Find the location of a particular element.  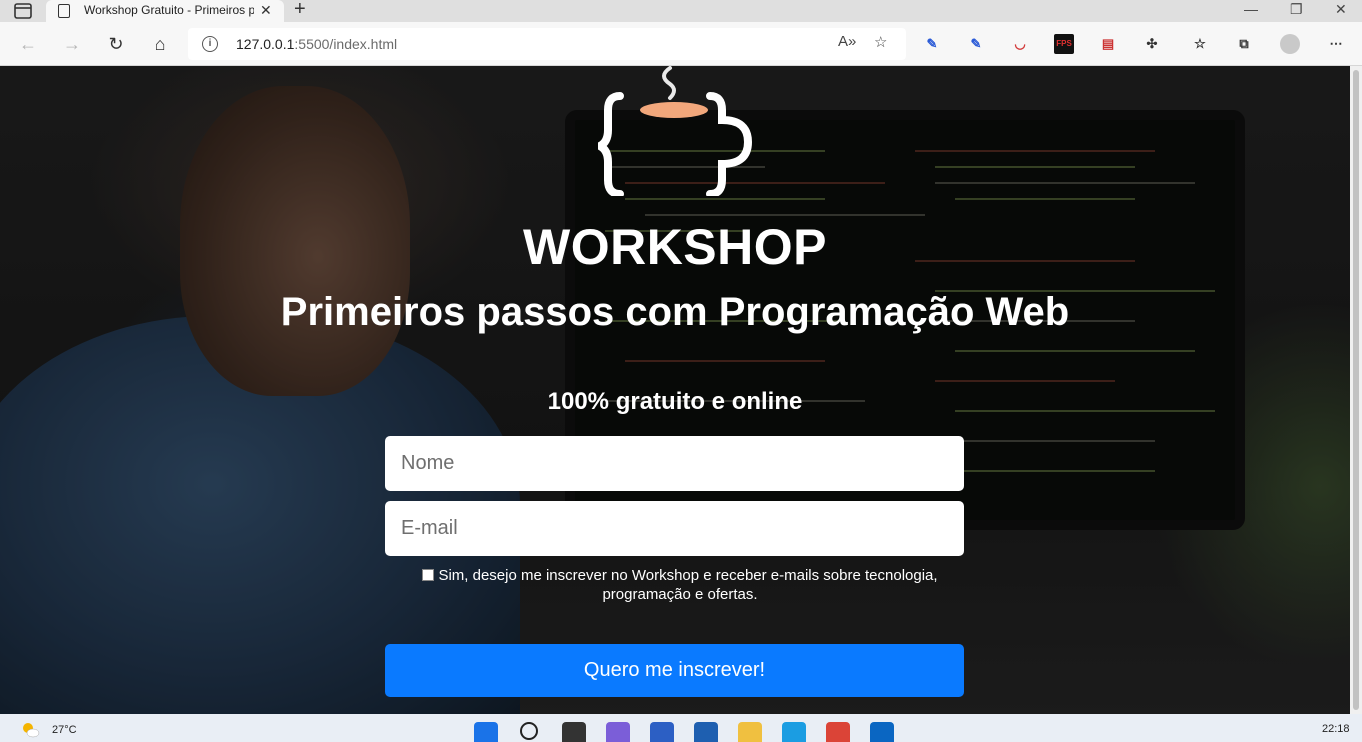

name-input is located at coordinates (674, 463).